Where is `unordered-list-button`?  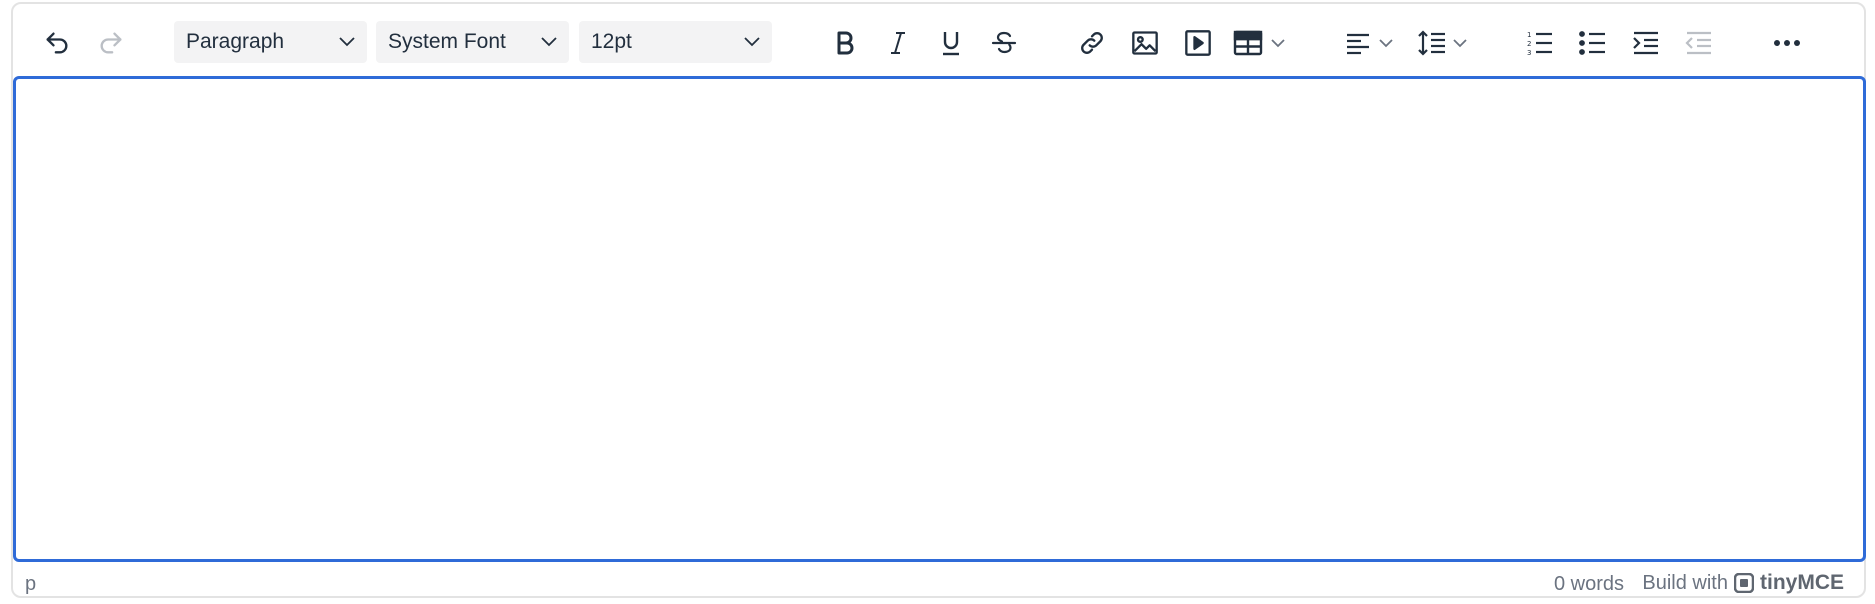
unordered-list-button is located at coordinates (1593, 43).